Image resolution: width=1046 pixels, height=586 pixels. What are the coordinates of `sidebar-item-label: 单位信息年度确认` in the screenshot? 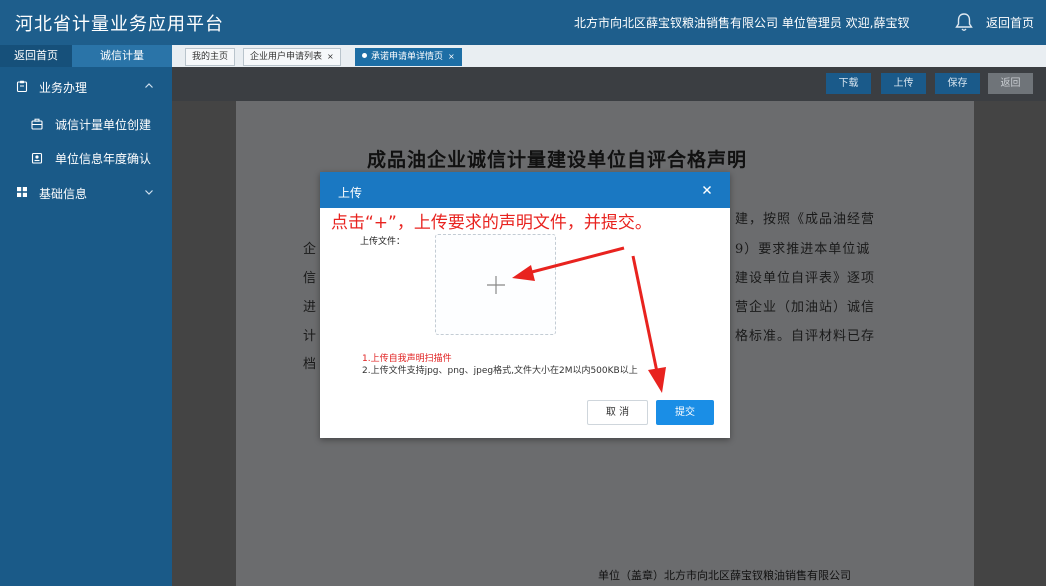 It's located at (103, 159).